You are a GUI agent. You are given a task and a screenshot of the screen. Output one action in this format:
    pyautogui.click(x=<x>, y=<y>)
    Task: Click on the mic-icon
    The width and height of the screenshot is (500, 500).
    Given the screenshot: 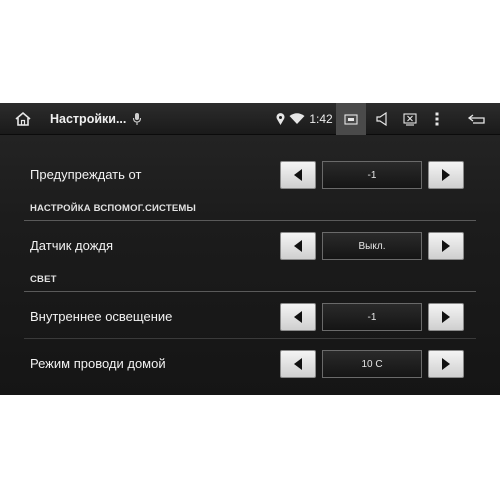 What is the action you would take?
    pyautogui.click(x=137, y=119)
    